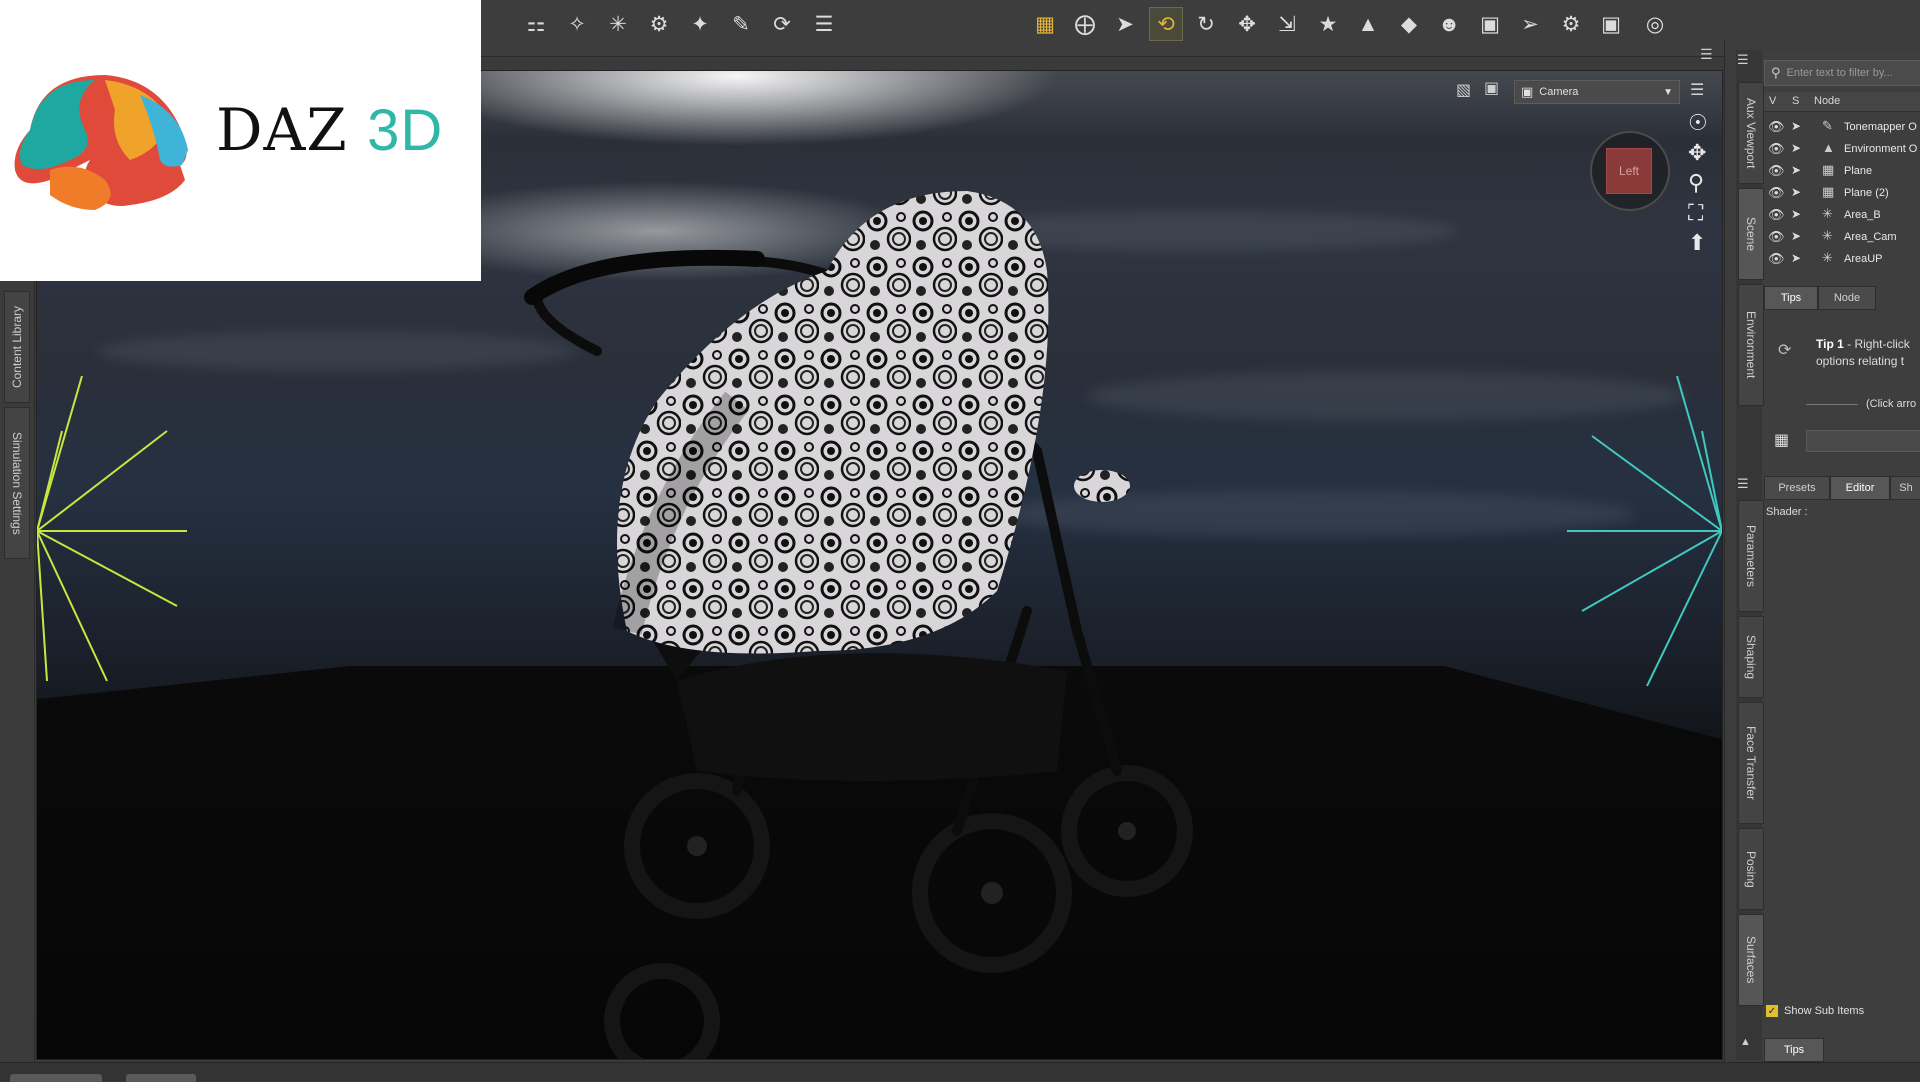 This screenshot has width=1920, height=1082. Describe the element at coordinates (644, 277) in the screenshot. I see `stroller-handle` at that location.